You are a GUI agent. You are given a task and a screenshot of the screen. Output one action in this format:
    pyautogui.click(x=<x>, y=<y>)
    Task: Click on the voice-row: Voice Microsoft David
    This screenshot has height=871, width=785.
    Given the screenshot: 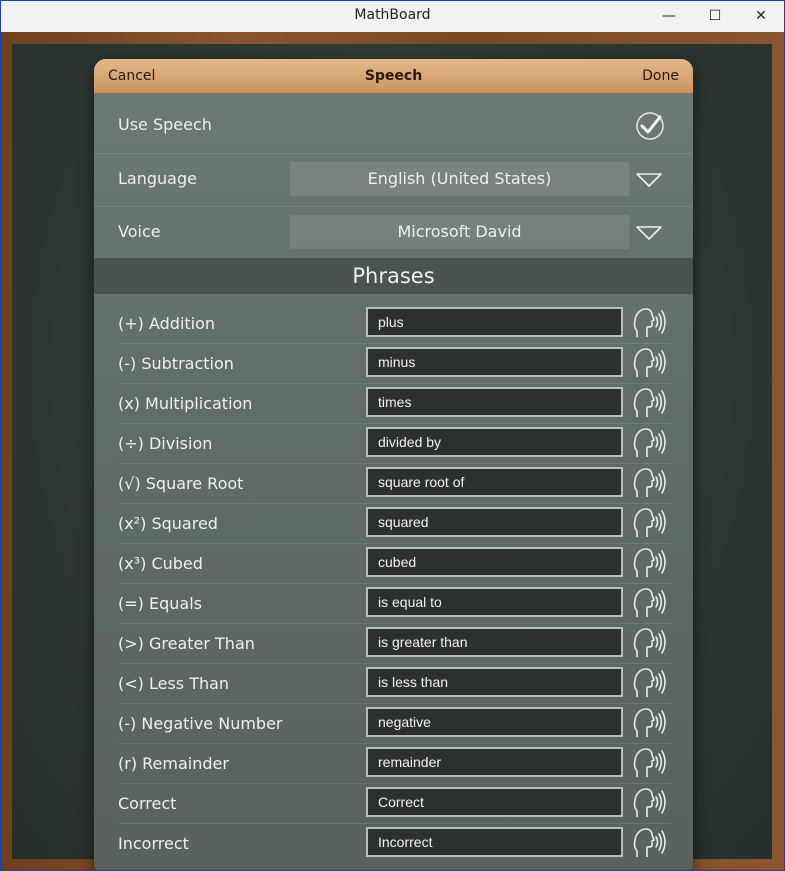 What is the action you would take?
    pyautogui.click(x=393, y=232)
    